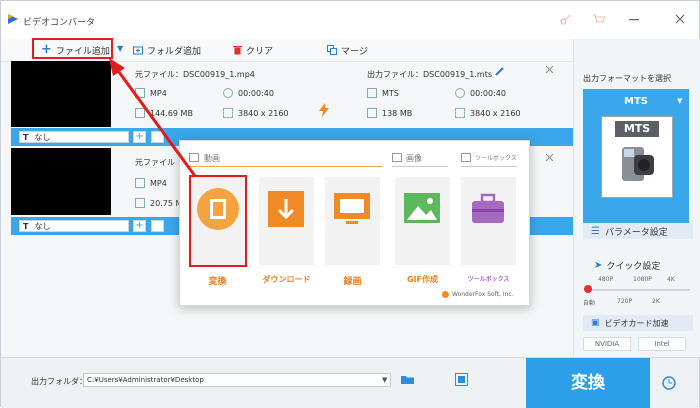 The image size is (700, 408). Describe the element at coordinates (174, 51) in the screenshot. I see `add-folder-label: フォルダ追加` at that location.